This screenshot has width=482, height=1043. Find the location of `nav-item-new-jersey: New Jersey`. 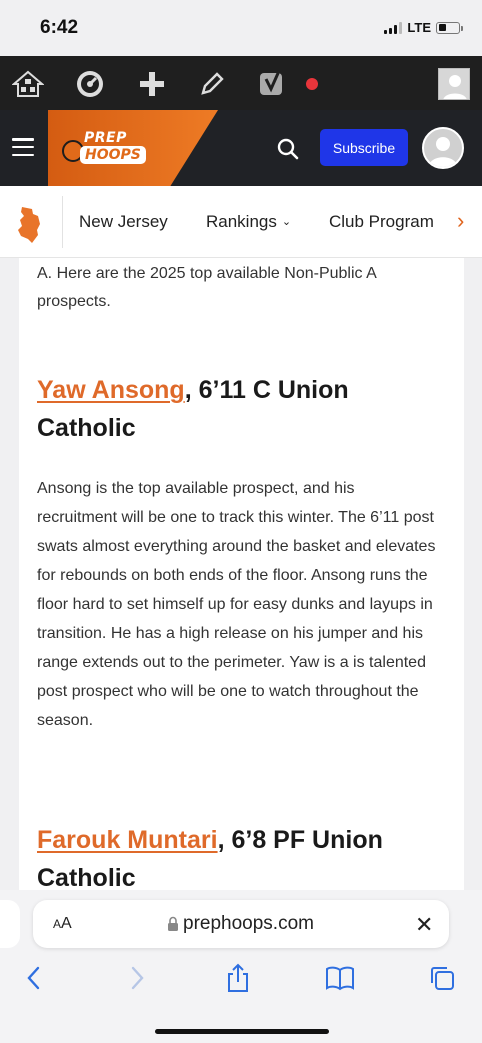

nav-item-new-jersey: New Jersey is located at coordinates (123, 222).